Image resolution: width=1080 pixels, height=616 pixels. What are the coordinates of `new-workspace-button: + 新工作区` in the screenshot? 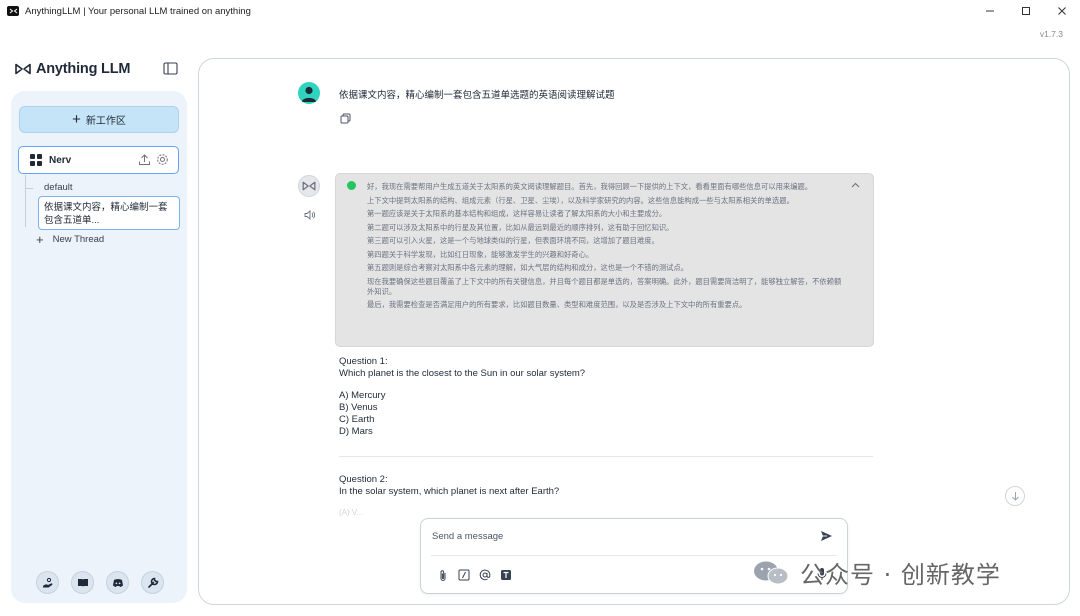 It's located at (99, 119).